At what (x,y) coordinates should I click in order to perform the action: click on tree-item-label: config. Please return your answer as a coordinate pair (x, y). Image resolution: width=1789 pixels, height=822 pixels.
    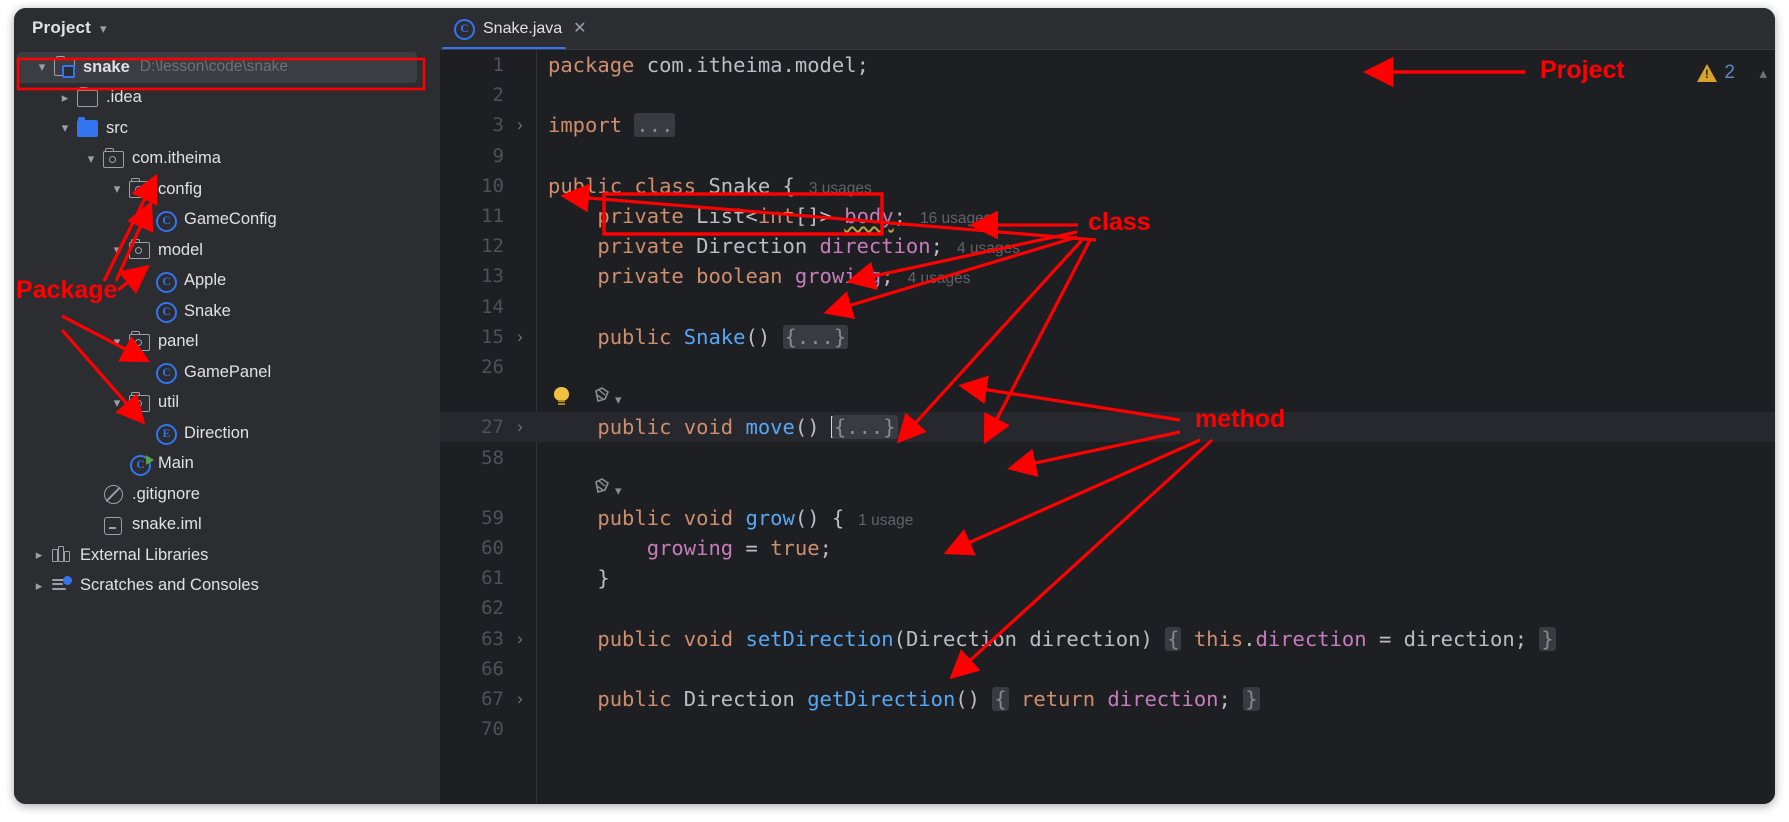
    Looking at the image, I should click on (180, 188).